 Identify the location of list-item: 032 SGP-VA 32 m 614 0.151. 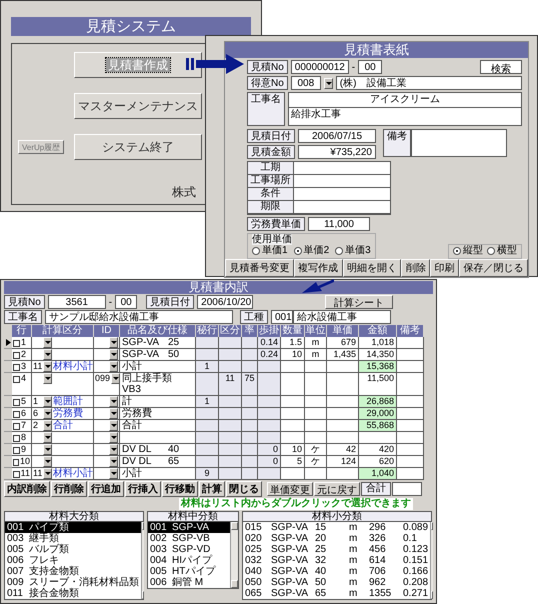
(336, 560).